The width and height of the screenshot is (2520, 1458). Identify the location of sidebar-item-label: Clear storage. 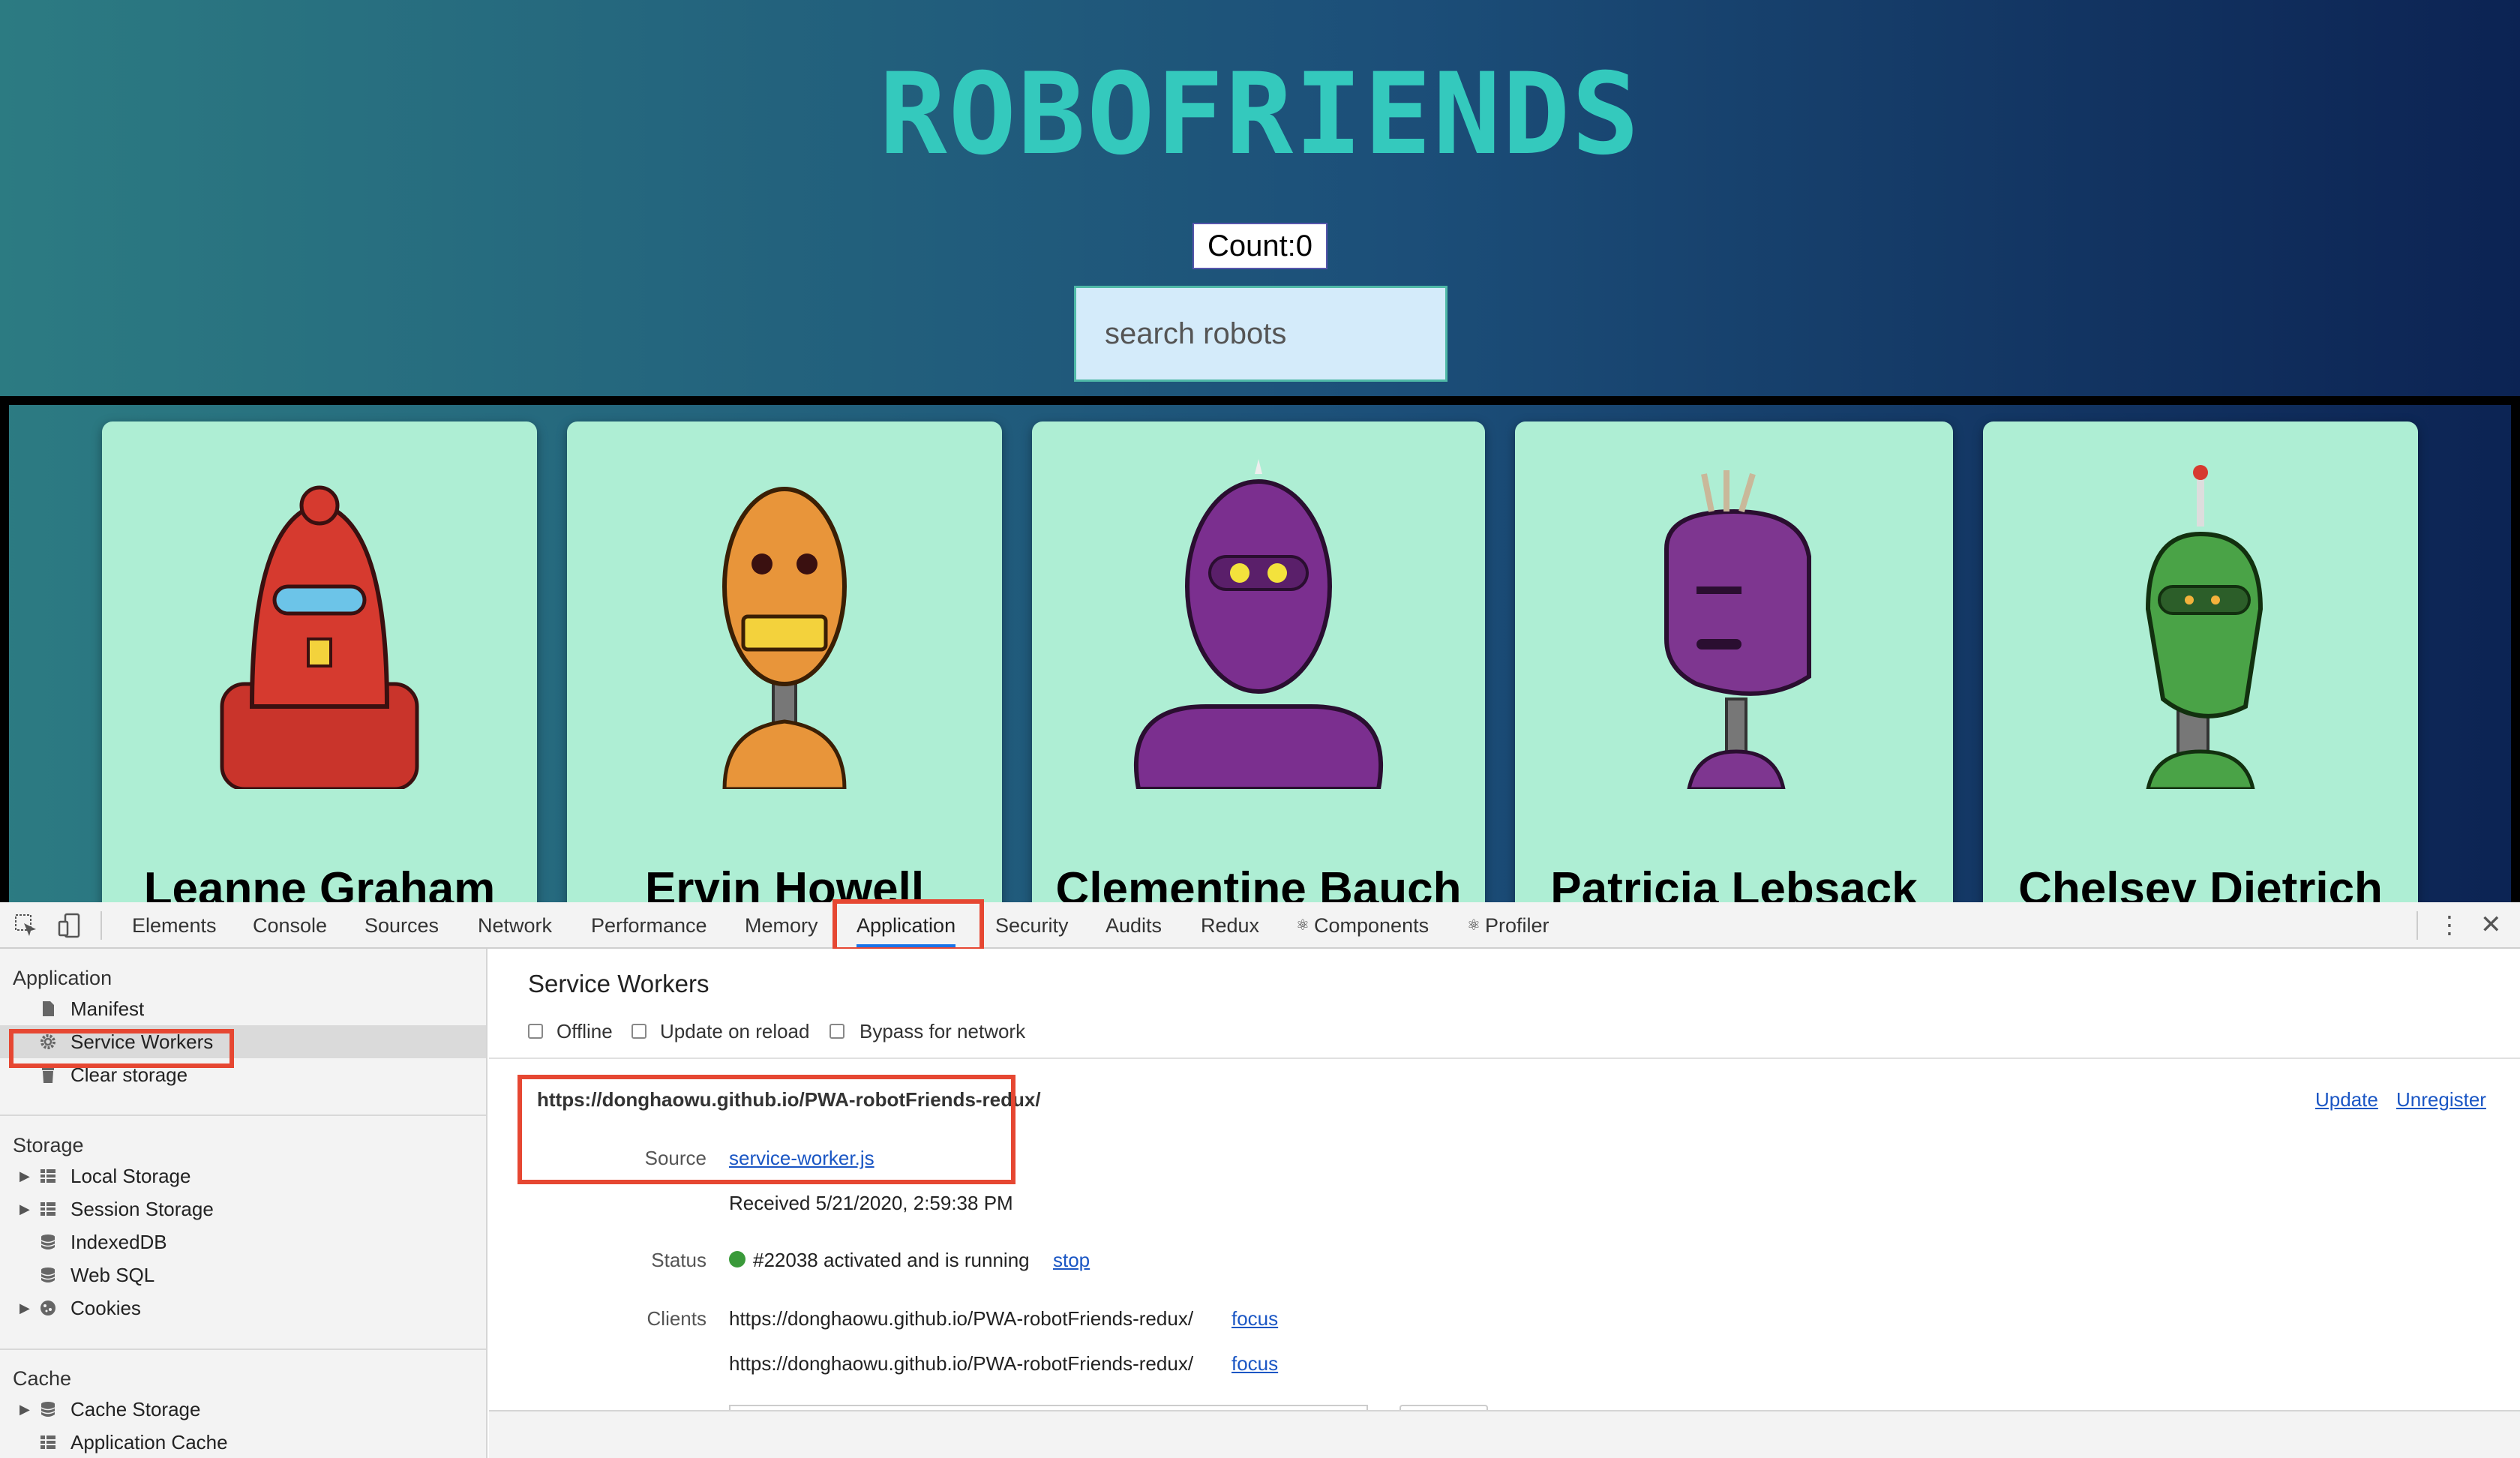
(129, 1075).